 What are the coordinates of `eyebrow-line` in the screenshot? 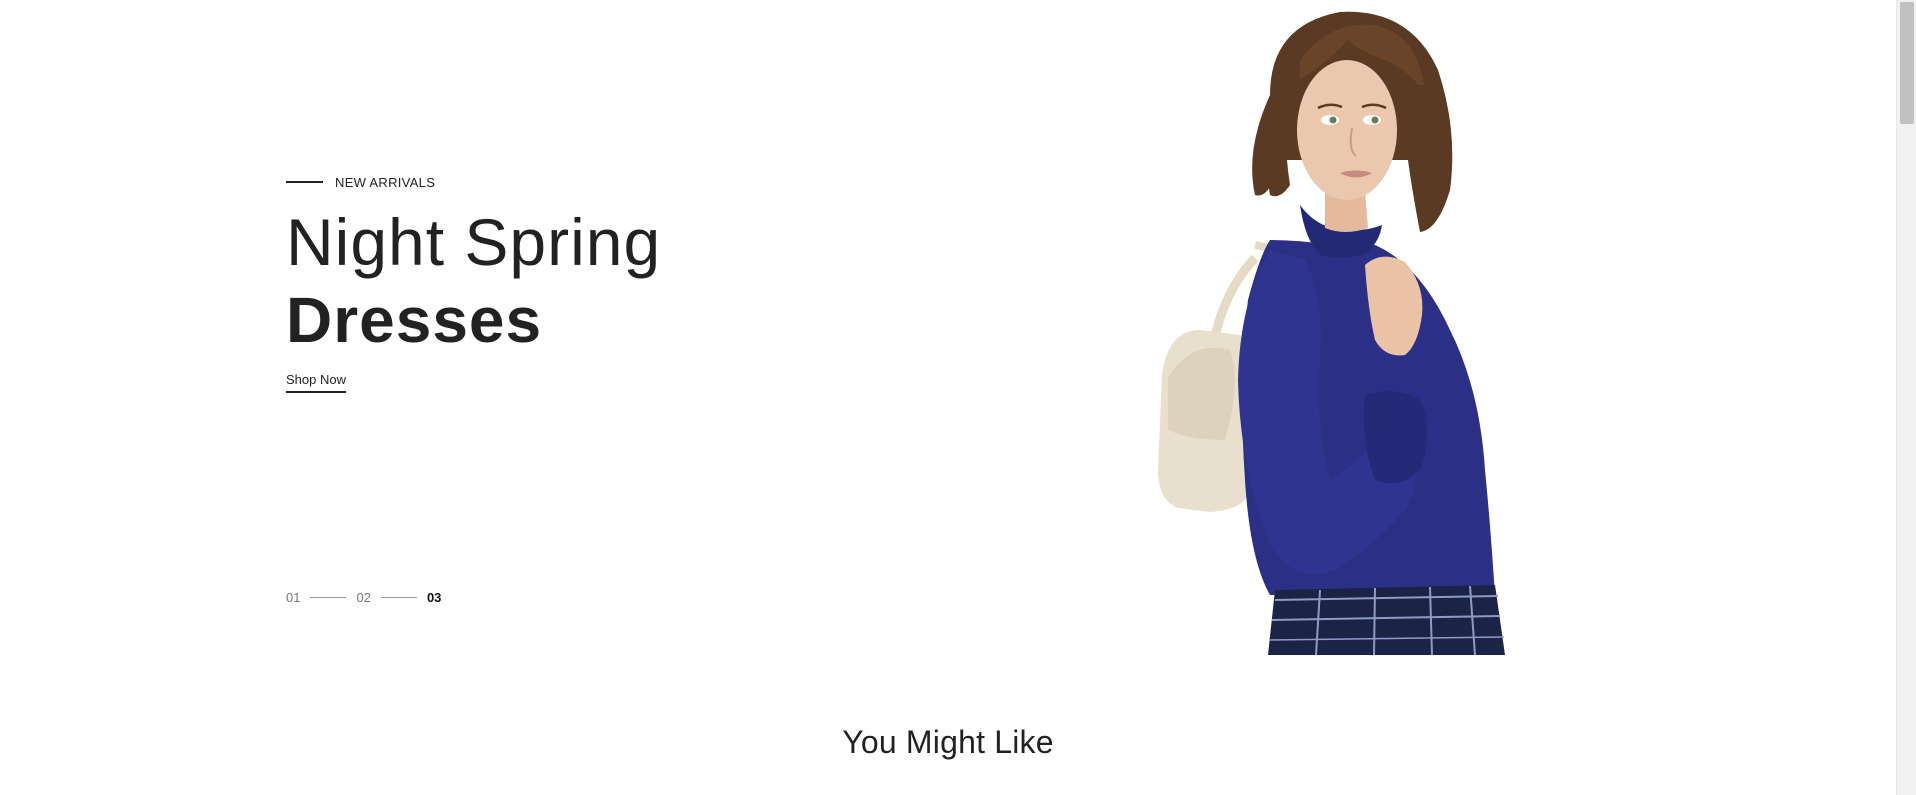 It's located at (304, 182).